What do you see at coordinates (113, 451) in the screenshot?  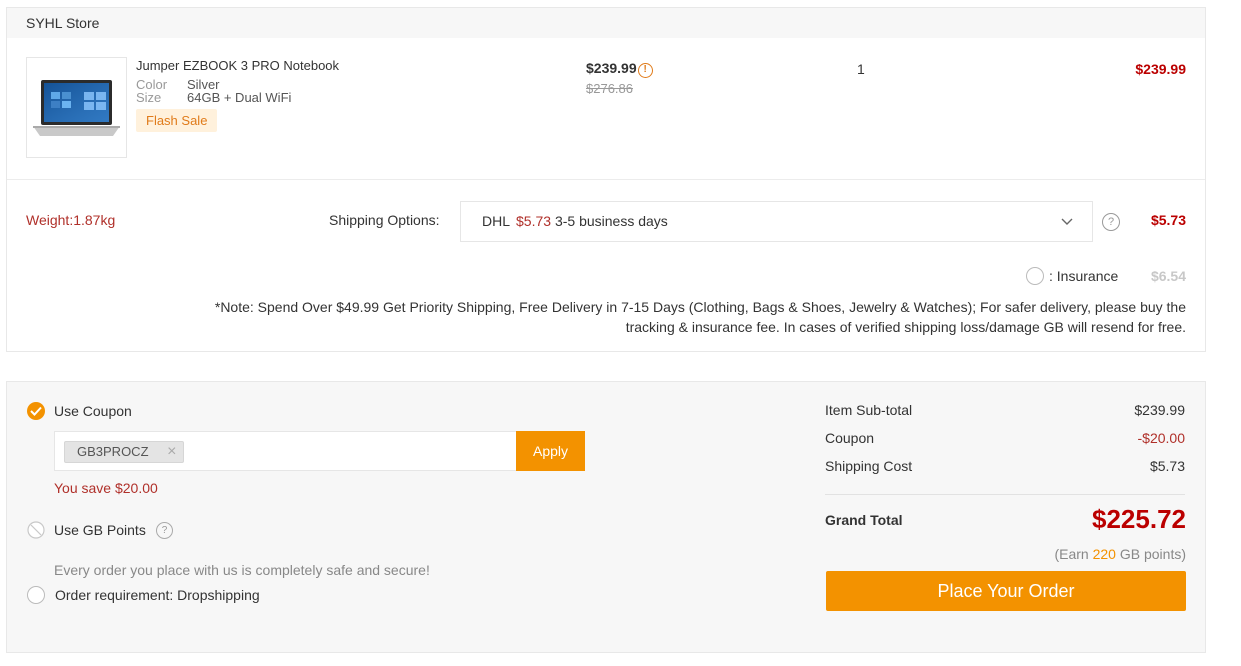 I see `coupon-code: GB3PROCZ` at bounding box center [113, 451].